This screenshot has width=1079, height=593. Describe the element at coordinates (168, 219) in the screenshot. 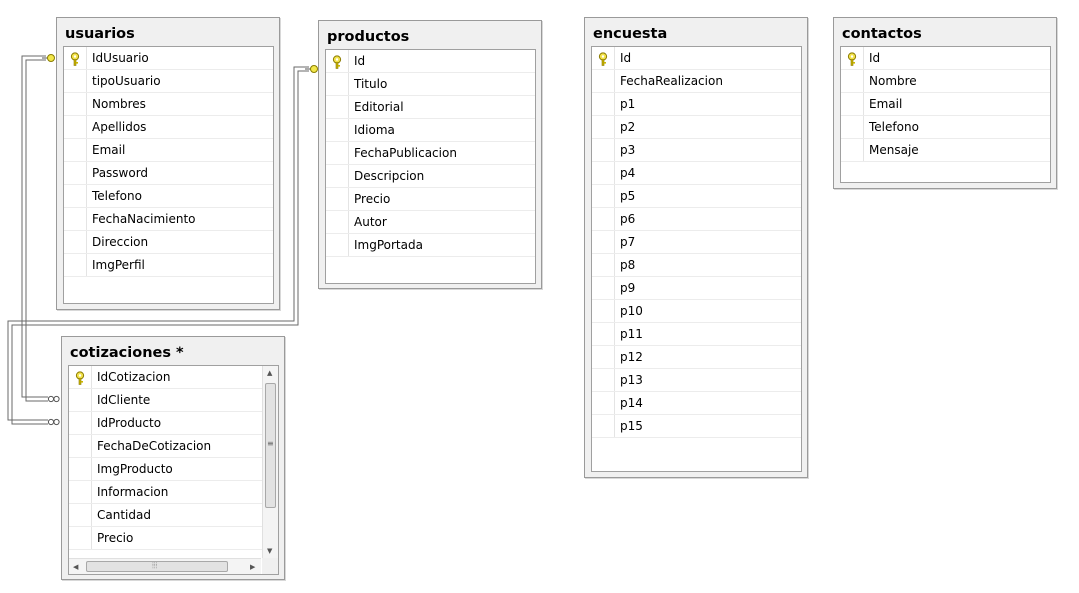

I see `column-row: FechaNacimiento` at that location.